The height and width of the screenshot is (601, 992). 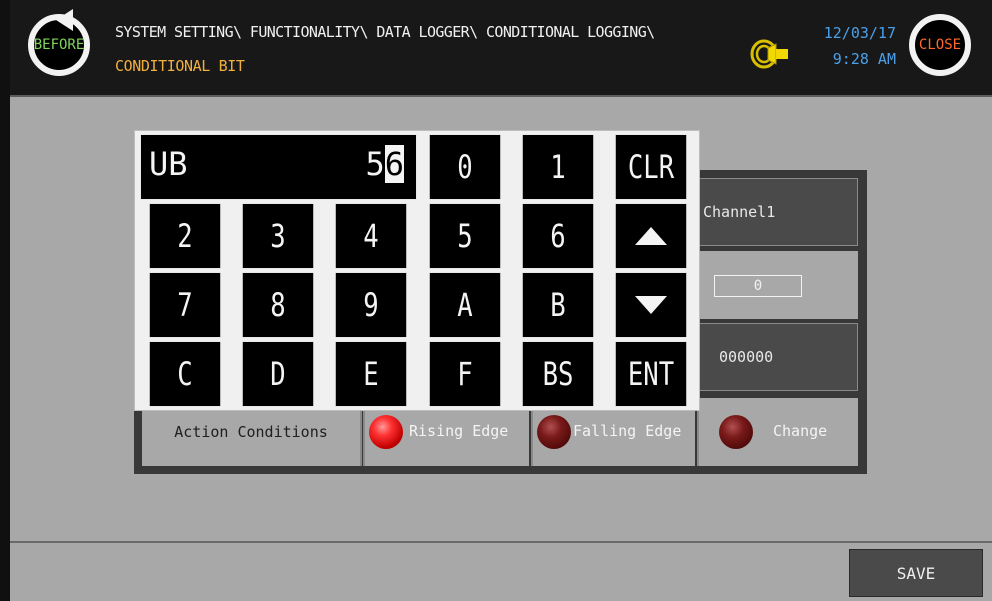 I want to click on channel-label: Channel1, so click(x=739, y=212).